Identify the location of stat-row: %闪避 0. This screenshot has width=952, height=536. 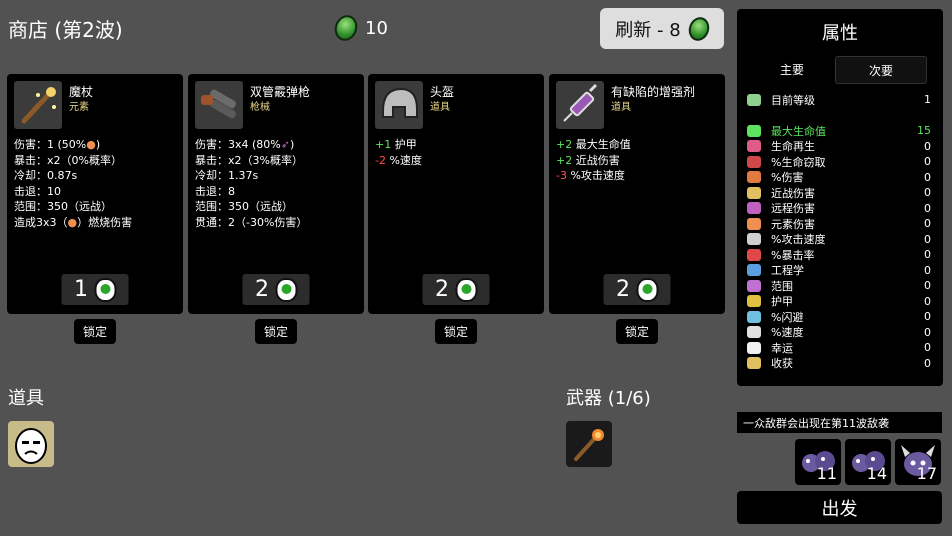
(839, 316).